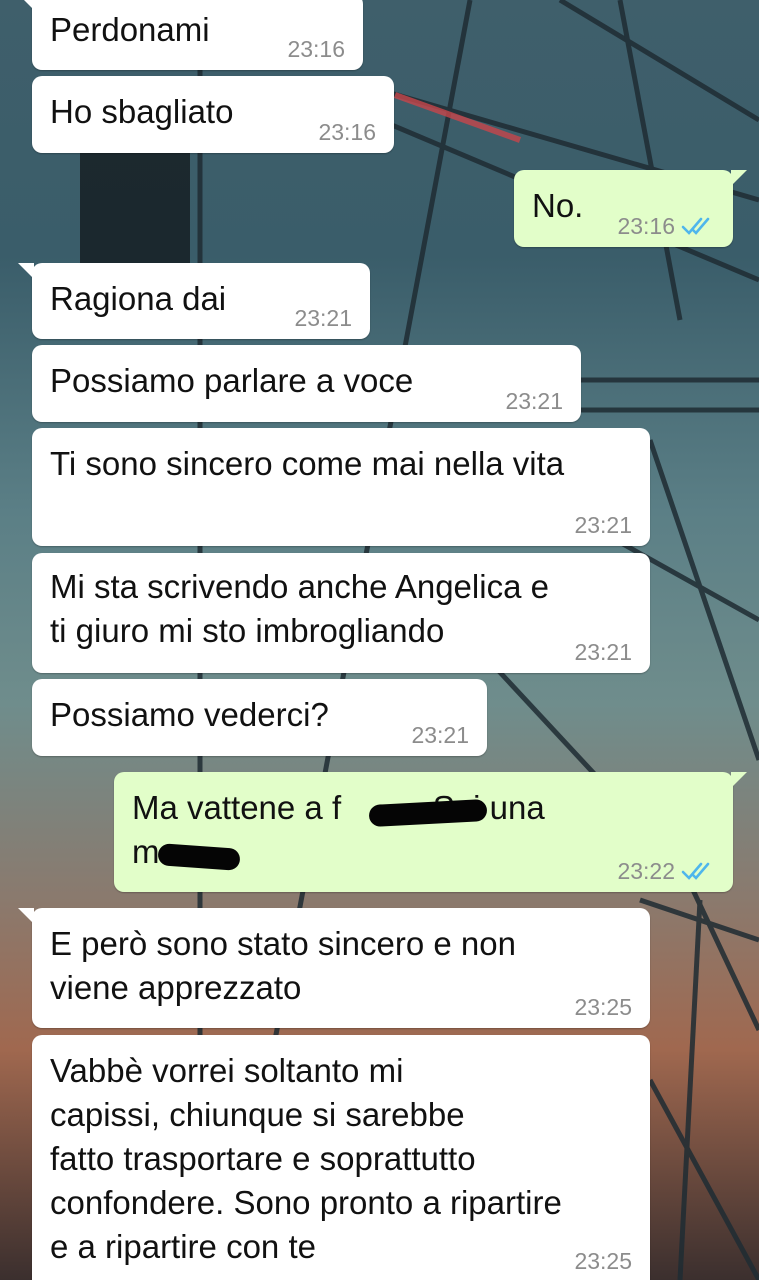  I want to click on incoming-message: Perdonami 23:16, so click(190, 35).